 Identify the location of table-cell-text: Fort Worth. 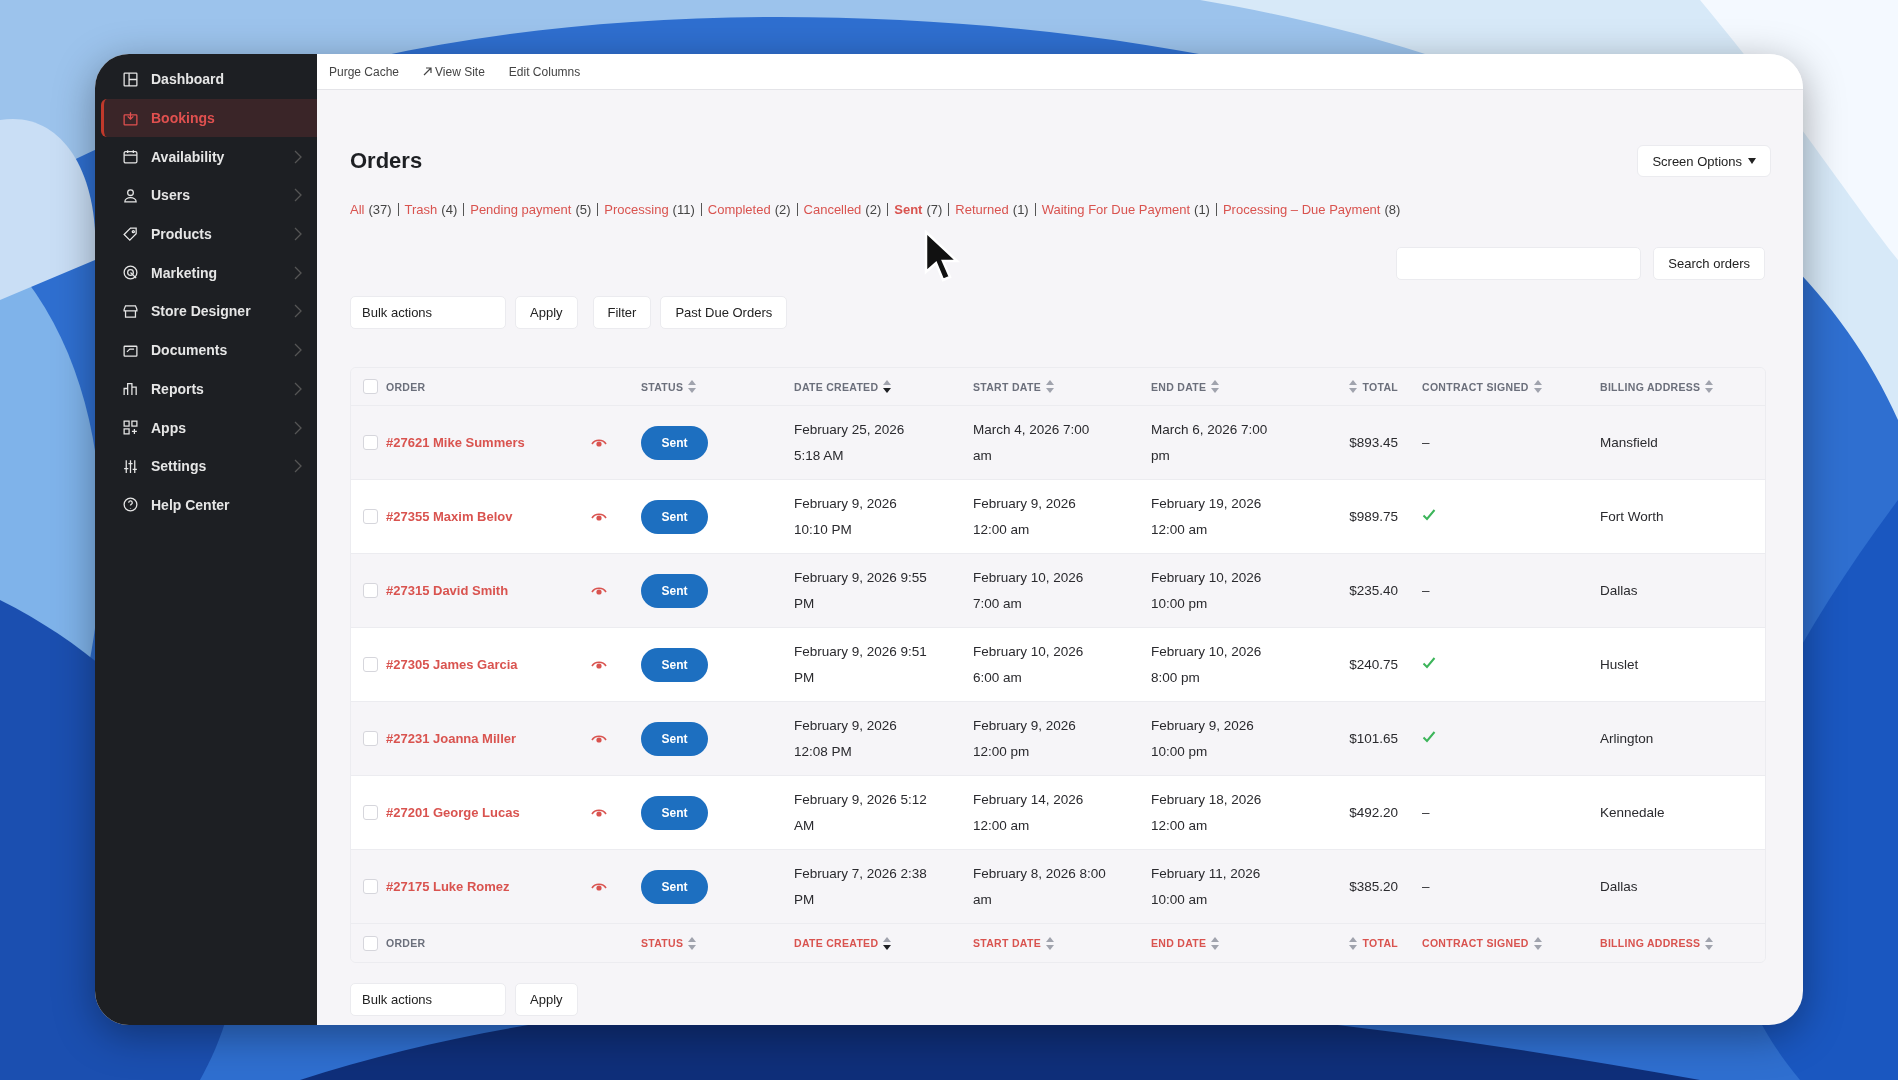
(1632, 516).